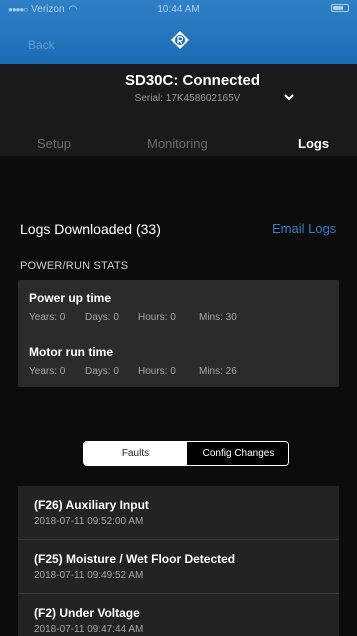  Describe the element at coordinates (102, 317) in the screenshot. I see `power-up-days: Days: 0` at that location.